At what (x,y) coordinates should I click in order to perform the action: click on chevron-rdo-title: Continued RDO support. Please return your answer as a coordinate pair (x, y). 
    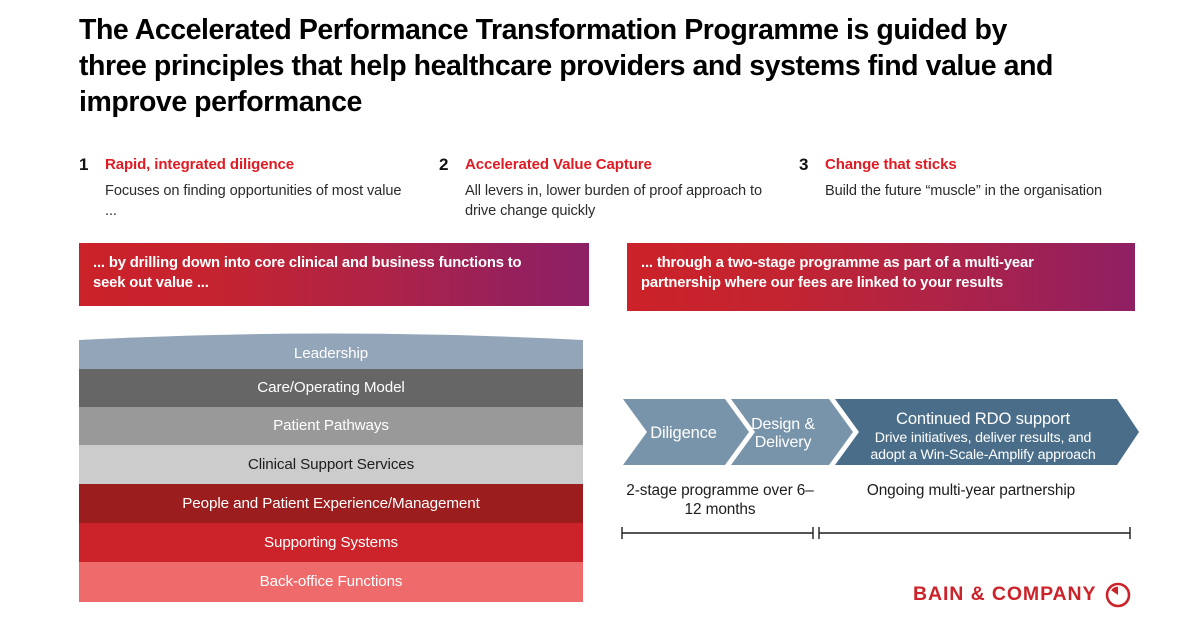
    Looking at the image, I should click on (983, 418).